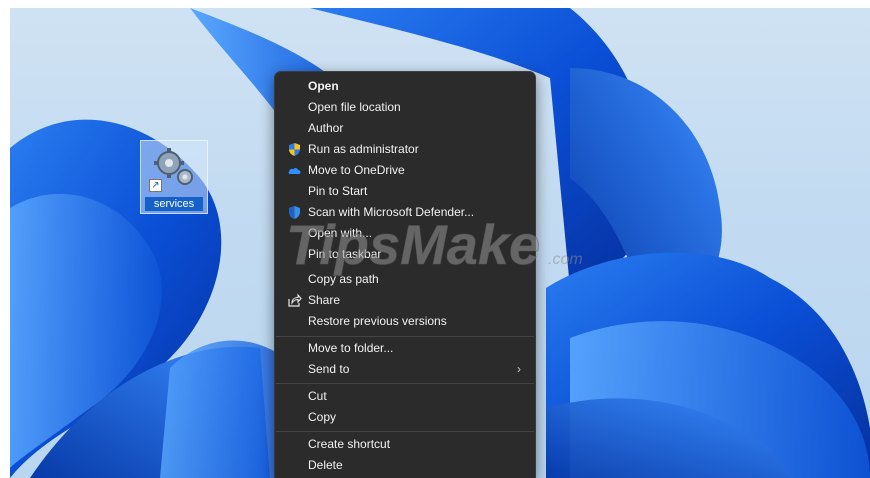 The image size is (870, 478). Describe the element at coordinates (345, 254) in the screenshot. I see `menu-item-label: Pin to taskbar` at that location.